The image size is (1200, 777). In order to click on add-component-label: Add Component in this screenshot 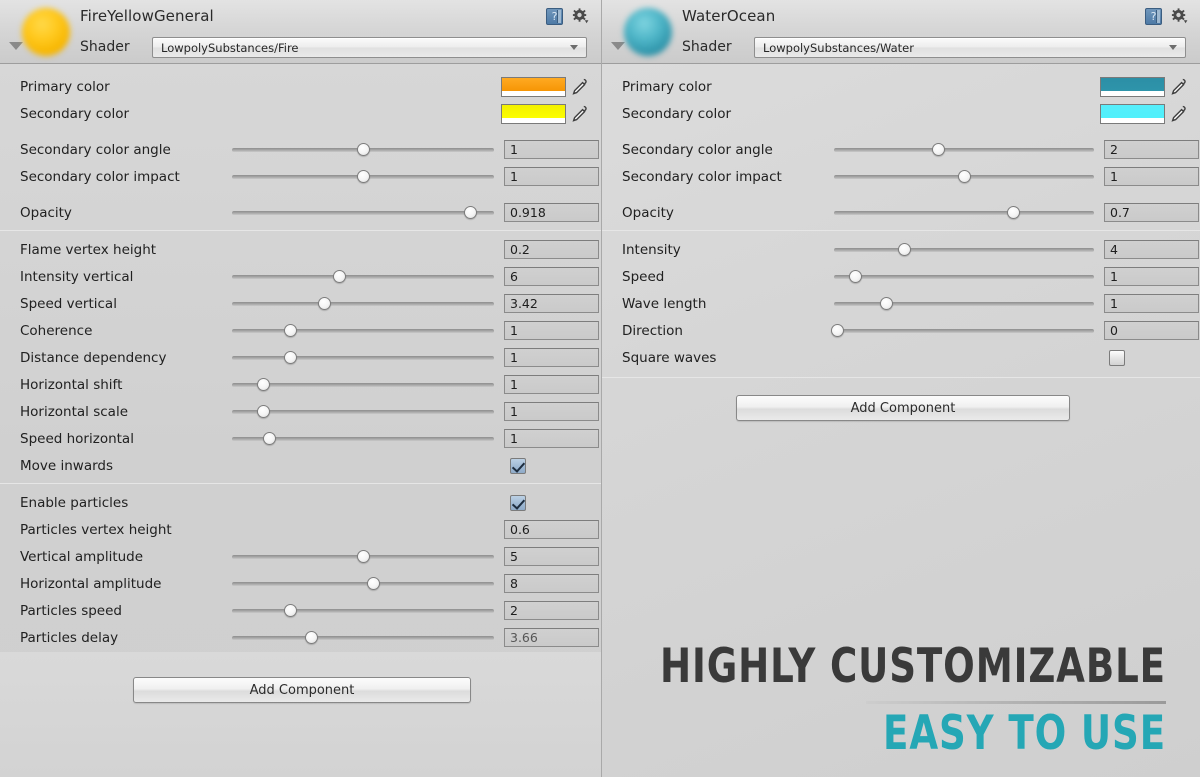, I will do `click(903, 408)`.